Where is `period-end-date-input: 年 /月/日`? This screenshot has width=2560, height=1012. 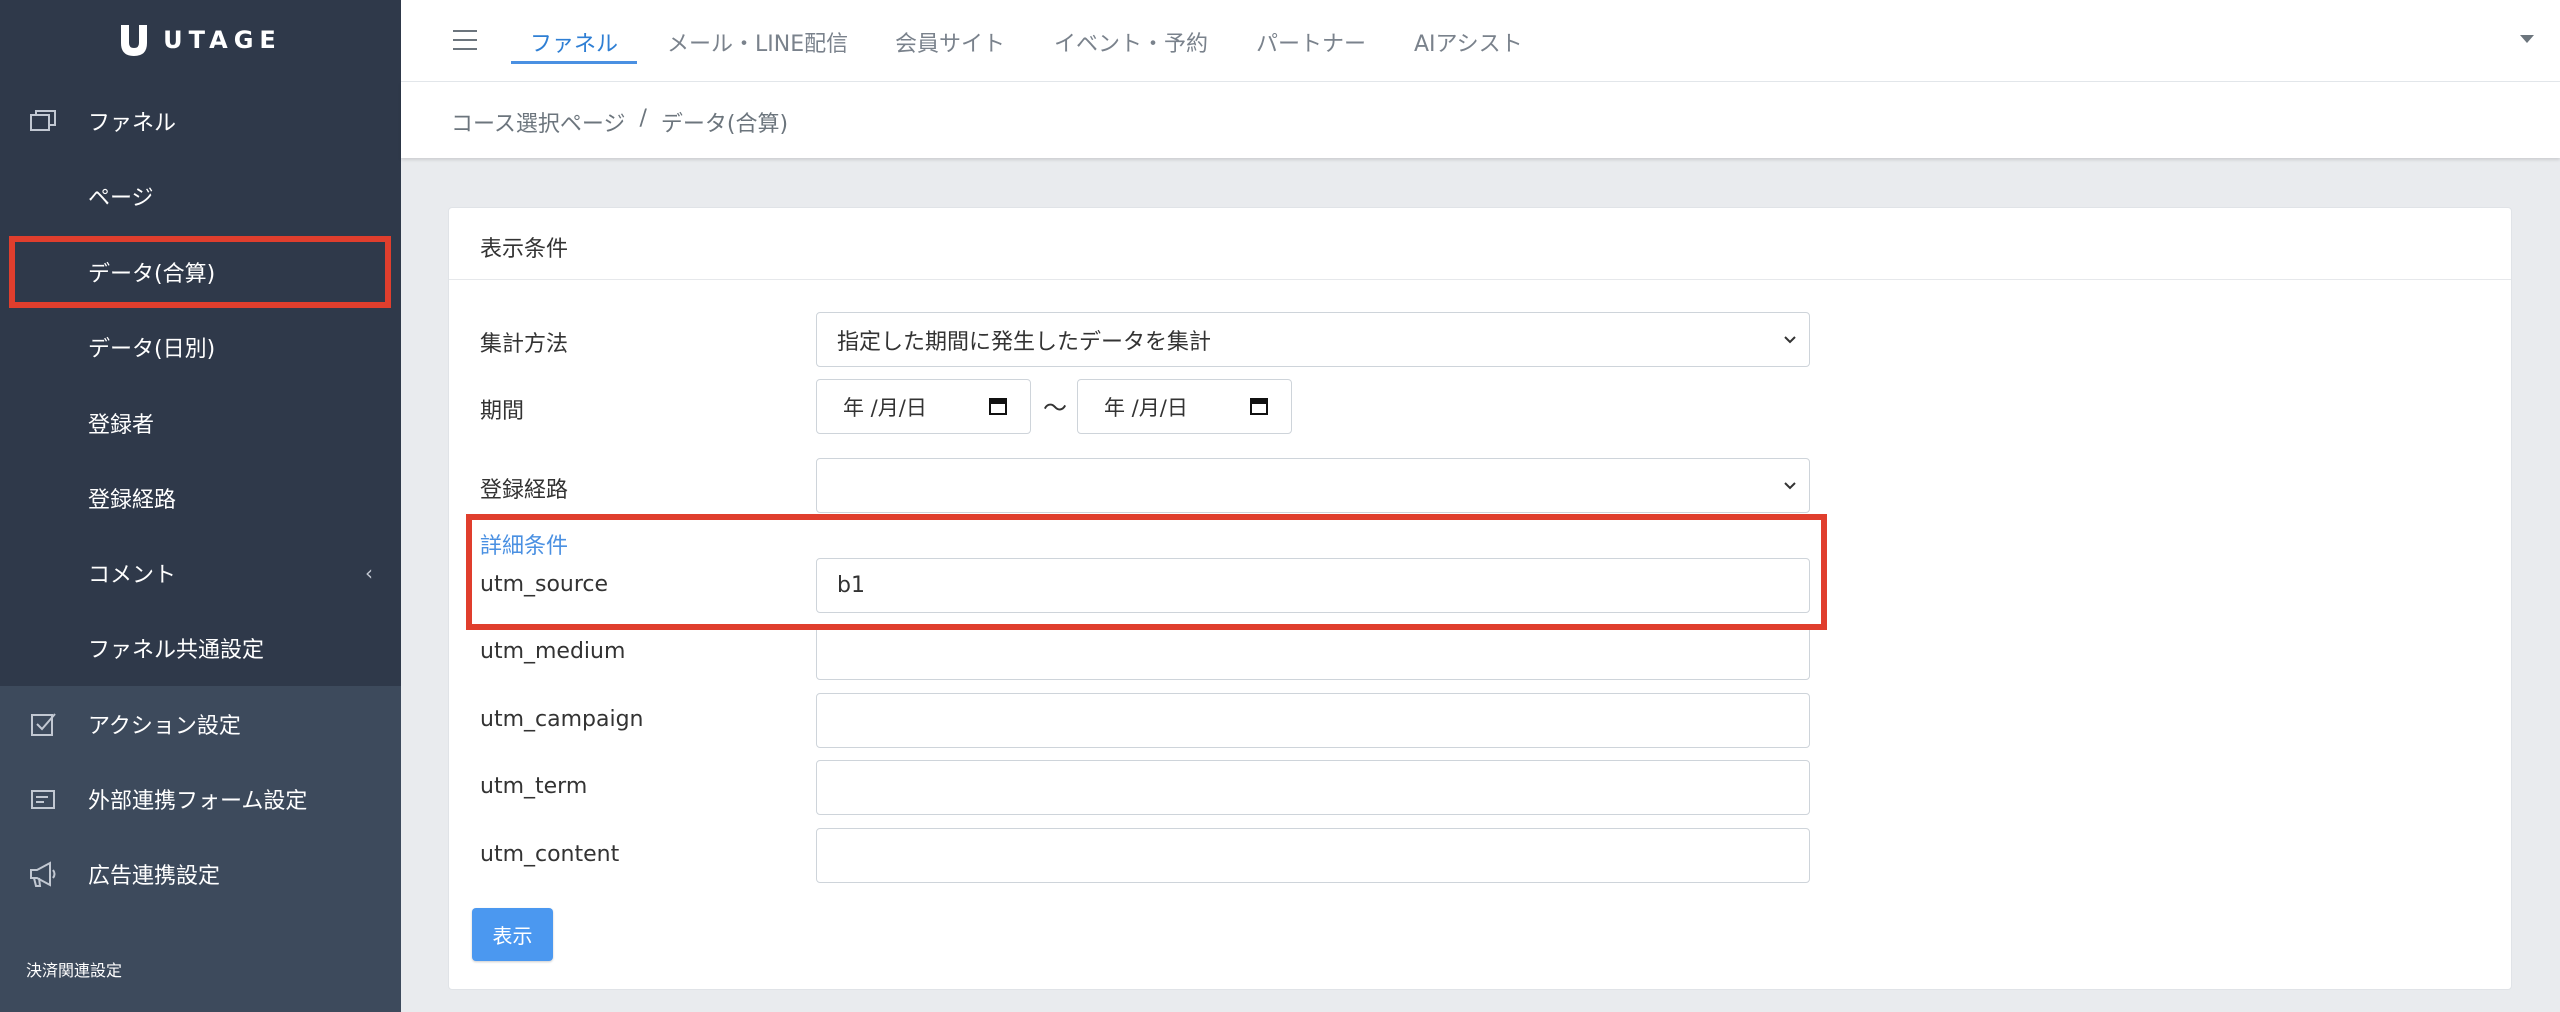
period-end-date-input: 年 /月/日 is located at coordinates (1184, 406).